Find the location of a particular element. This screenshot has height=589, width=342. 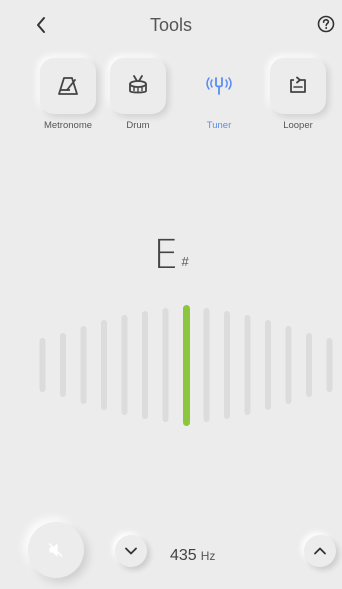

chevron-up-icon is located at coordinates (320, 551).